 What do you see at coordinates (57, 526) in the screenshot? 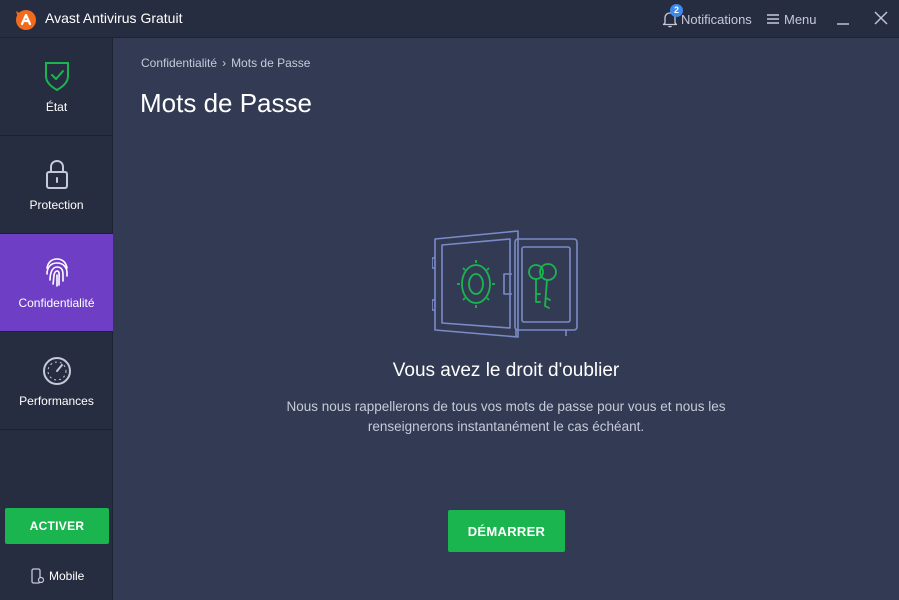
I see `activate-button: ACTIVER` at bounding box center [57, 526].